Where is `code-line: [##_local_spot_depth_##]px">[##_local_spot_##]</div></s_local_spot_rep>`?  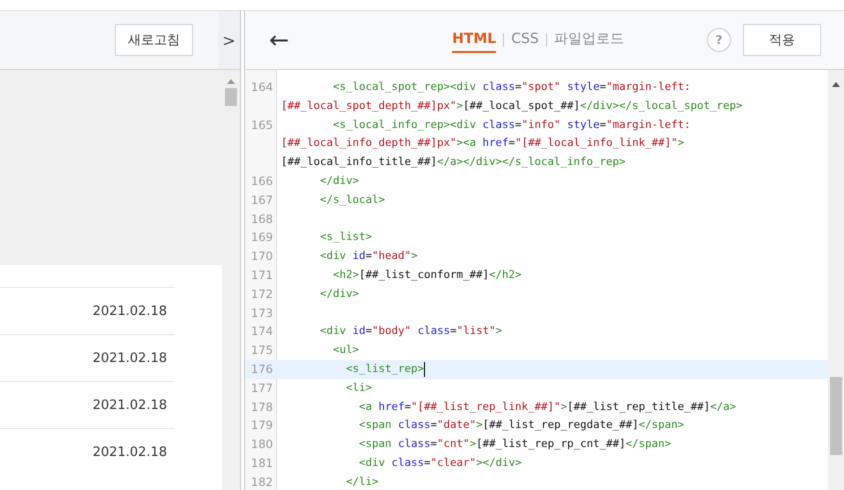 code-line: [##_local_spot_depth_##]px">[##_local_spot_##]</div></s_local_spot_rep> is located at coordinates (512, 106).